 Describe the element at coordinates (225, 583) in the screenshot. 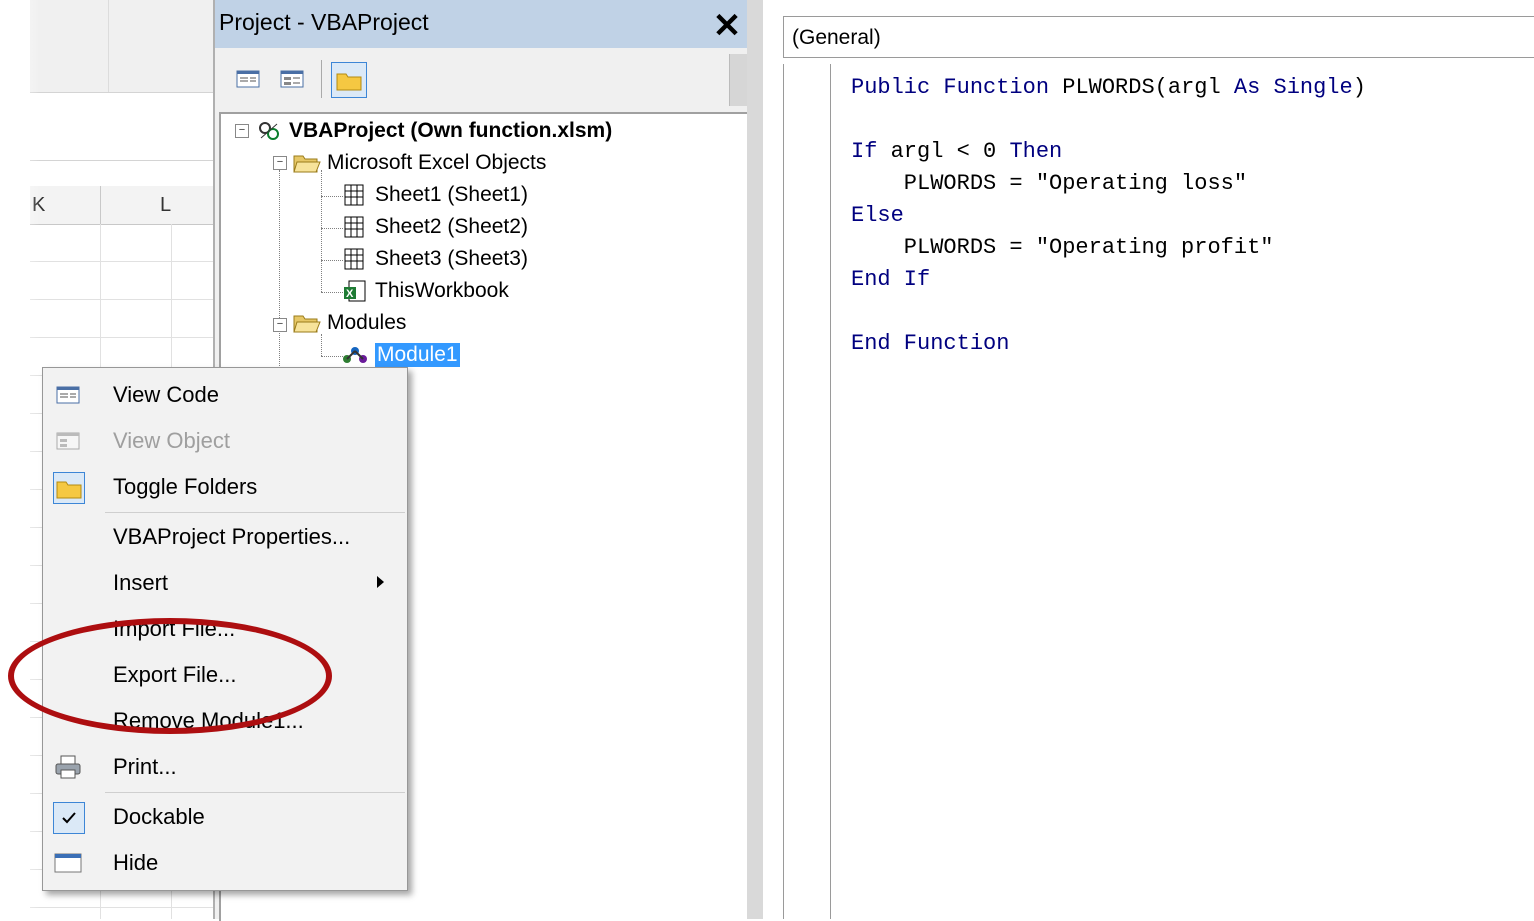

I see `menu-item-insert: Insert` at that location.